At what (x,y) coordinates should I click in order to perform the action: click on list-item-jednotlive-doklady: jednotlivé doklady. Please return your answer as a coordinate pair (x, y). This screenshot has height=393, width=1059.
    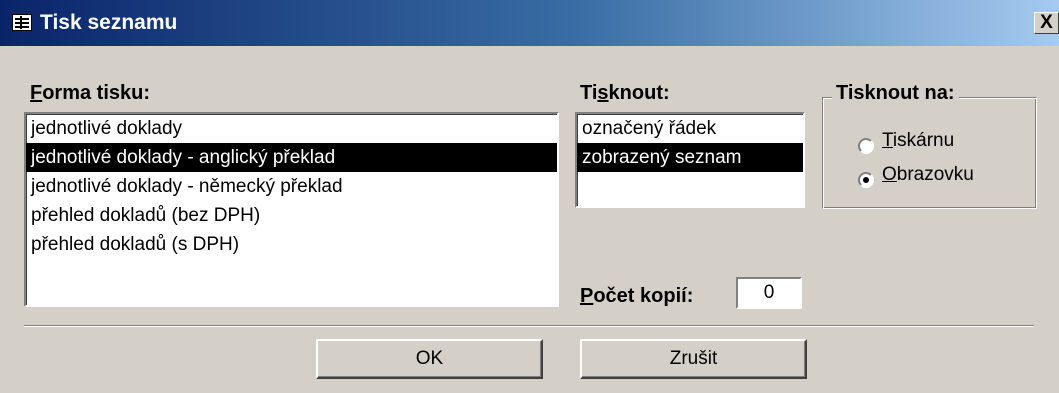
    Looking at the image, I should click on (291, 128).